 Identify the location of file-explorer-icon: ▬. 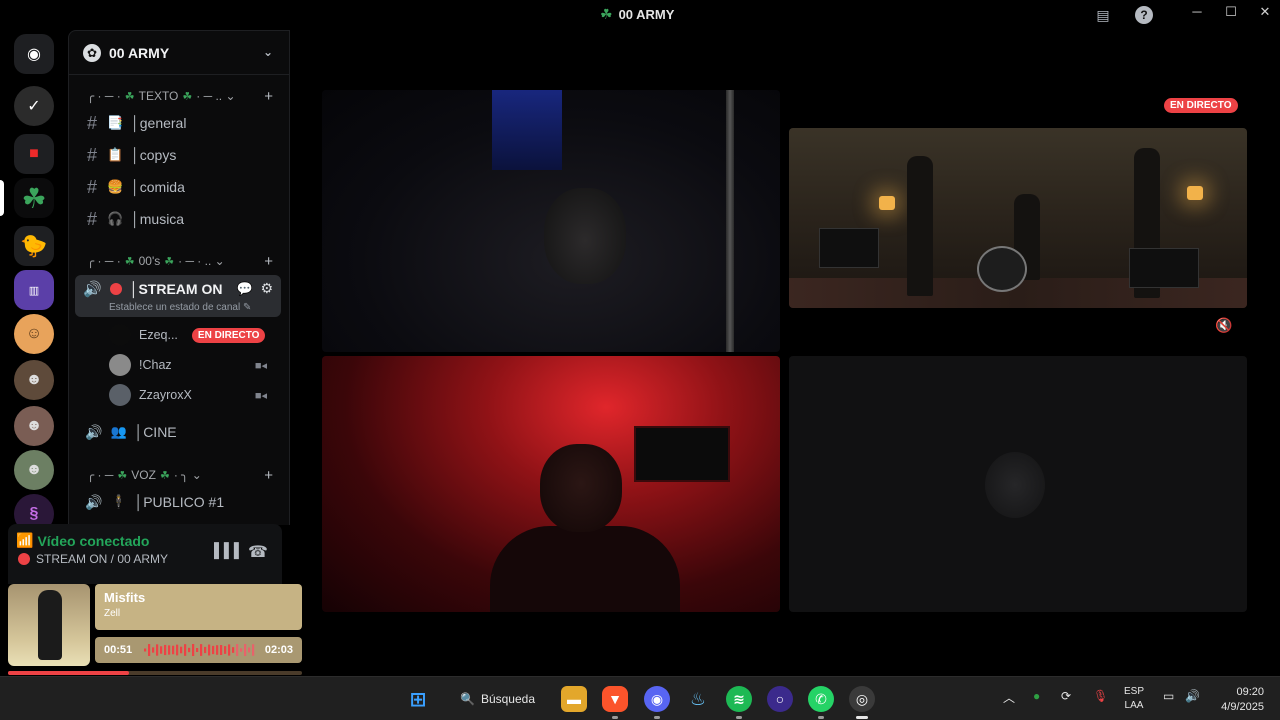
(574, 699).